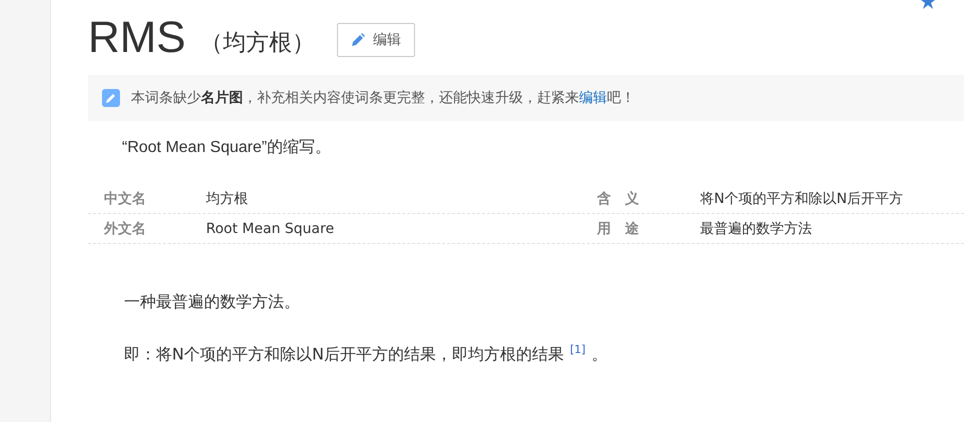 Image resolution: width=964 pixels, height=422 pixels. I want to click on reference-link: [1], so click(578, 349).